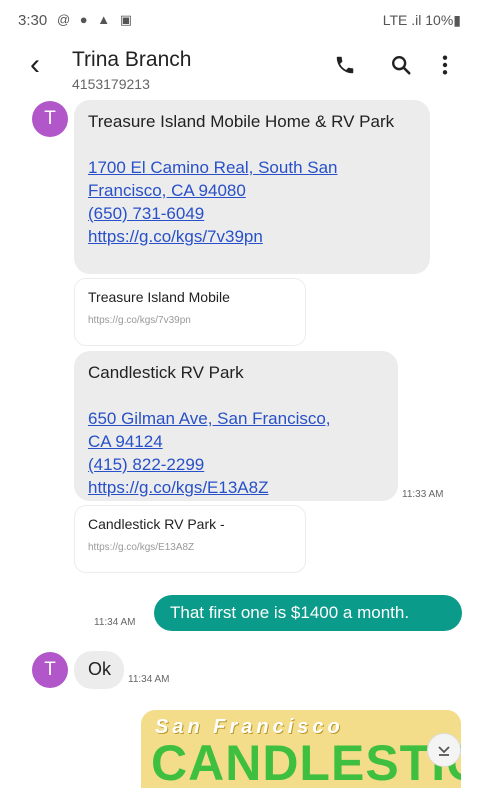 The image size is (479, 788). Describe the element at coordinates (141, 547) in the screenshot. I see `link-preview-url: https://g.co/kgs/E13A8Z` at that location.